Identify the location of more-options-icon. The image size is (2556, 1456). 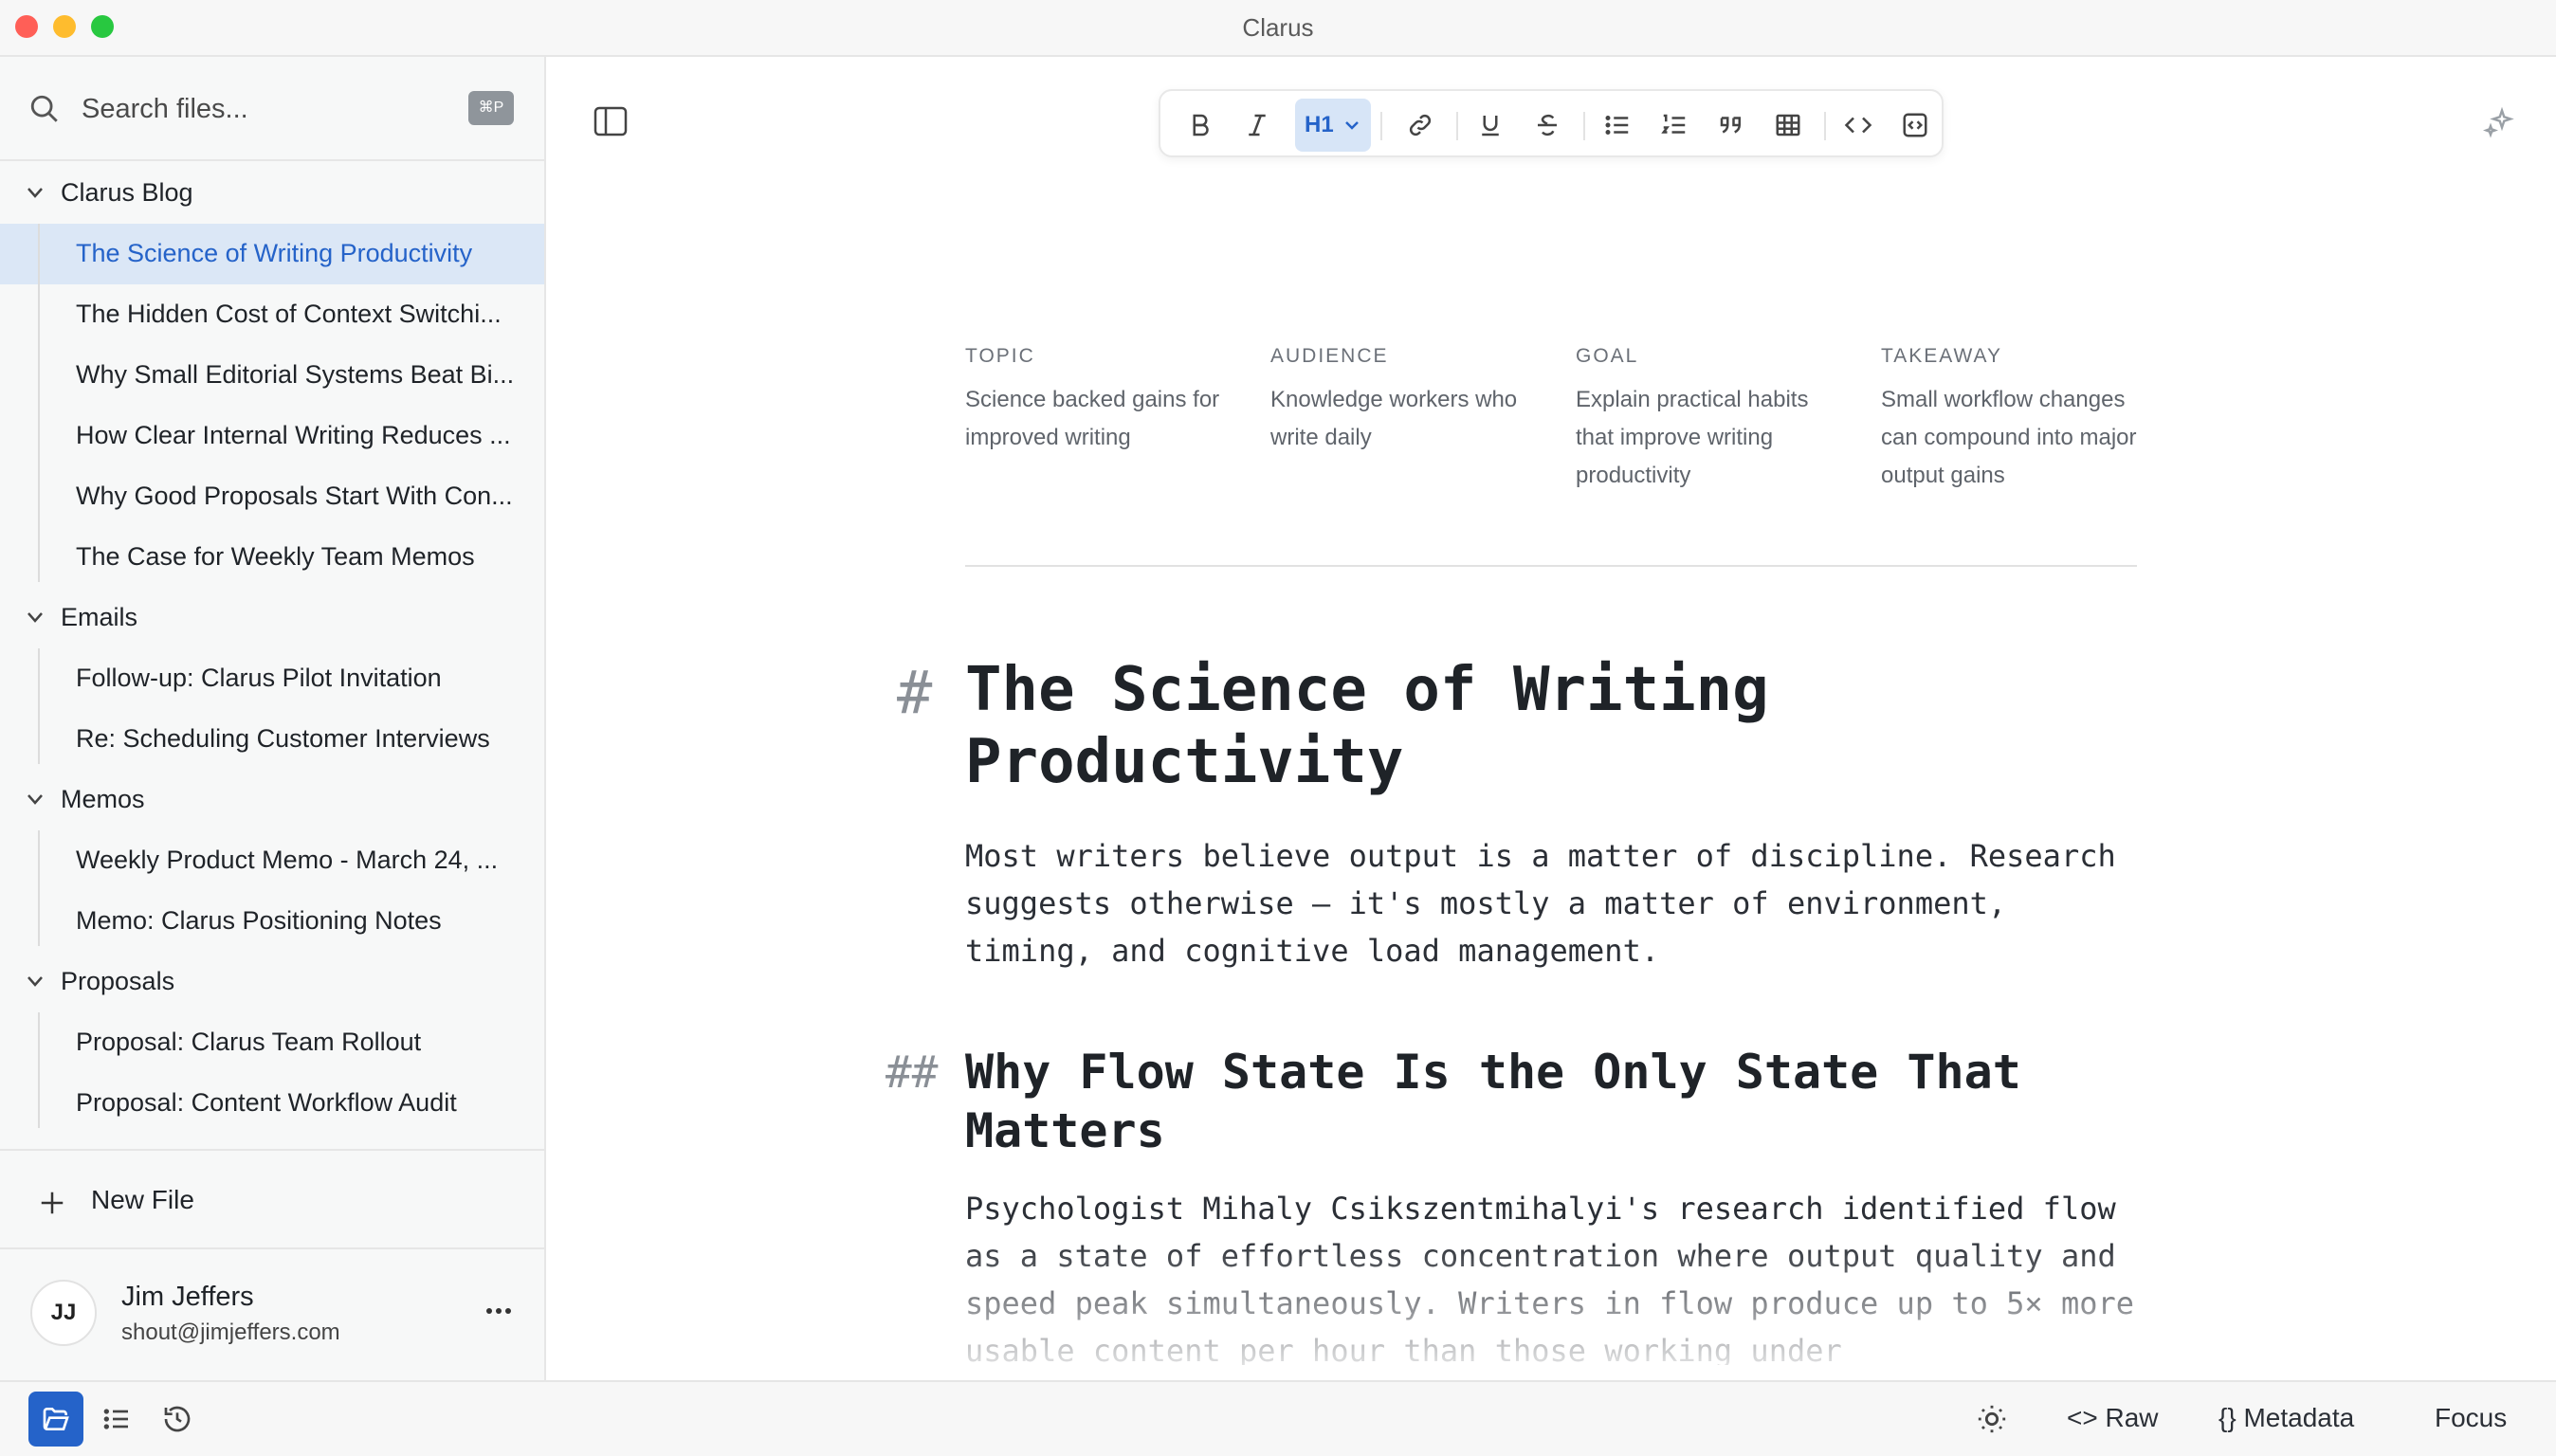
(498, 1311).